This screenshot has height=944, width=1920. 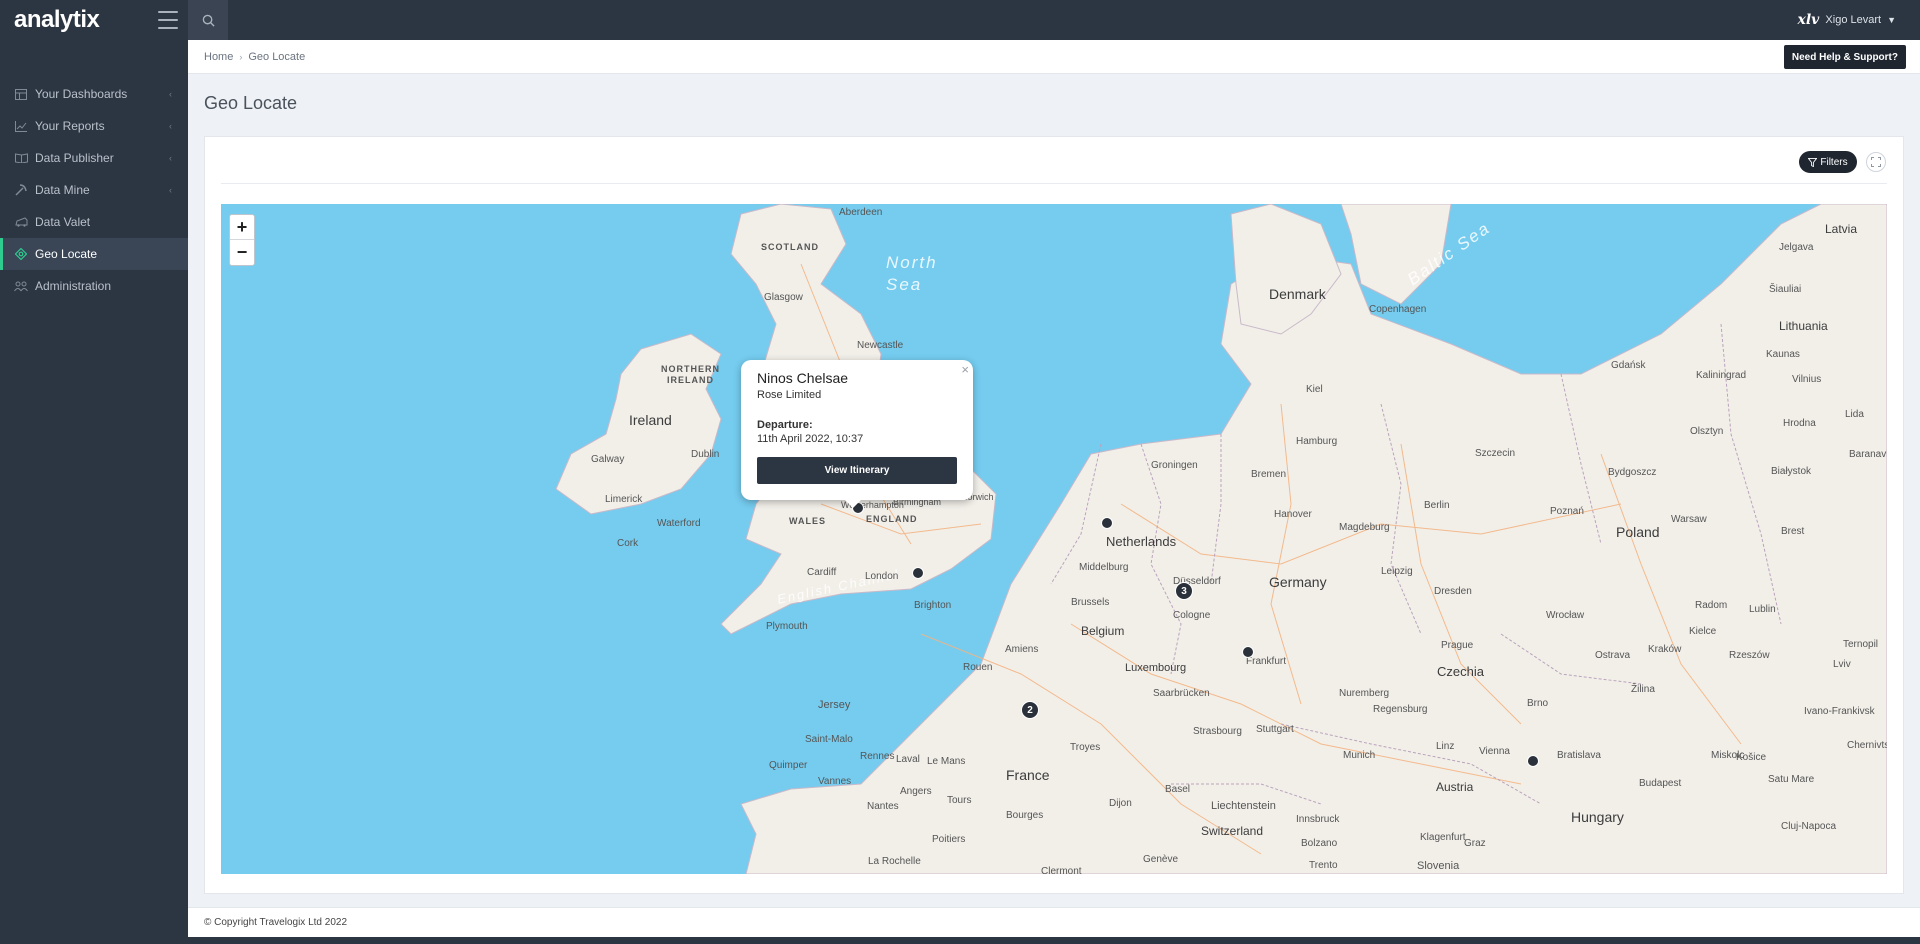 I want to click on view-itinerary-button: View Itinerary, so click(x=857, y=470).